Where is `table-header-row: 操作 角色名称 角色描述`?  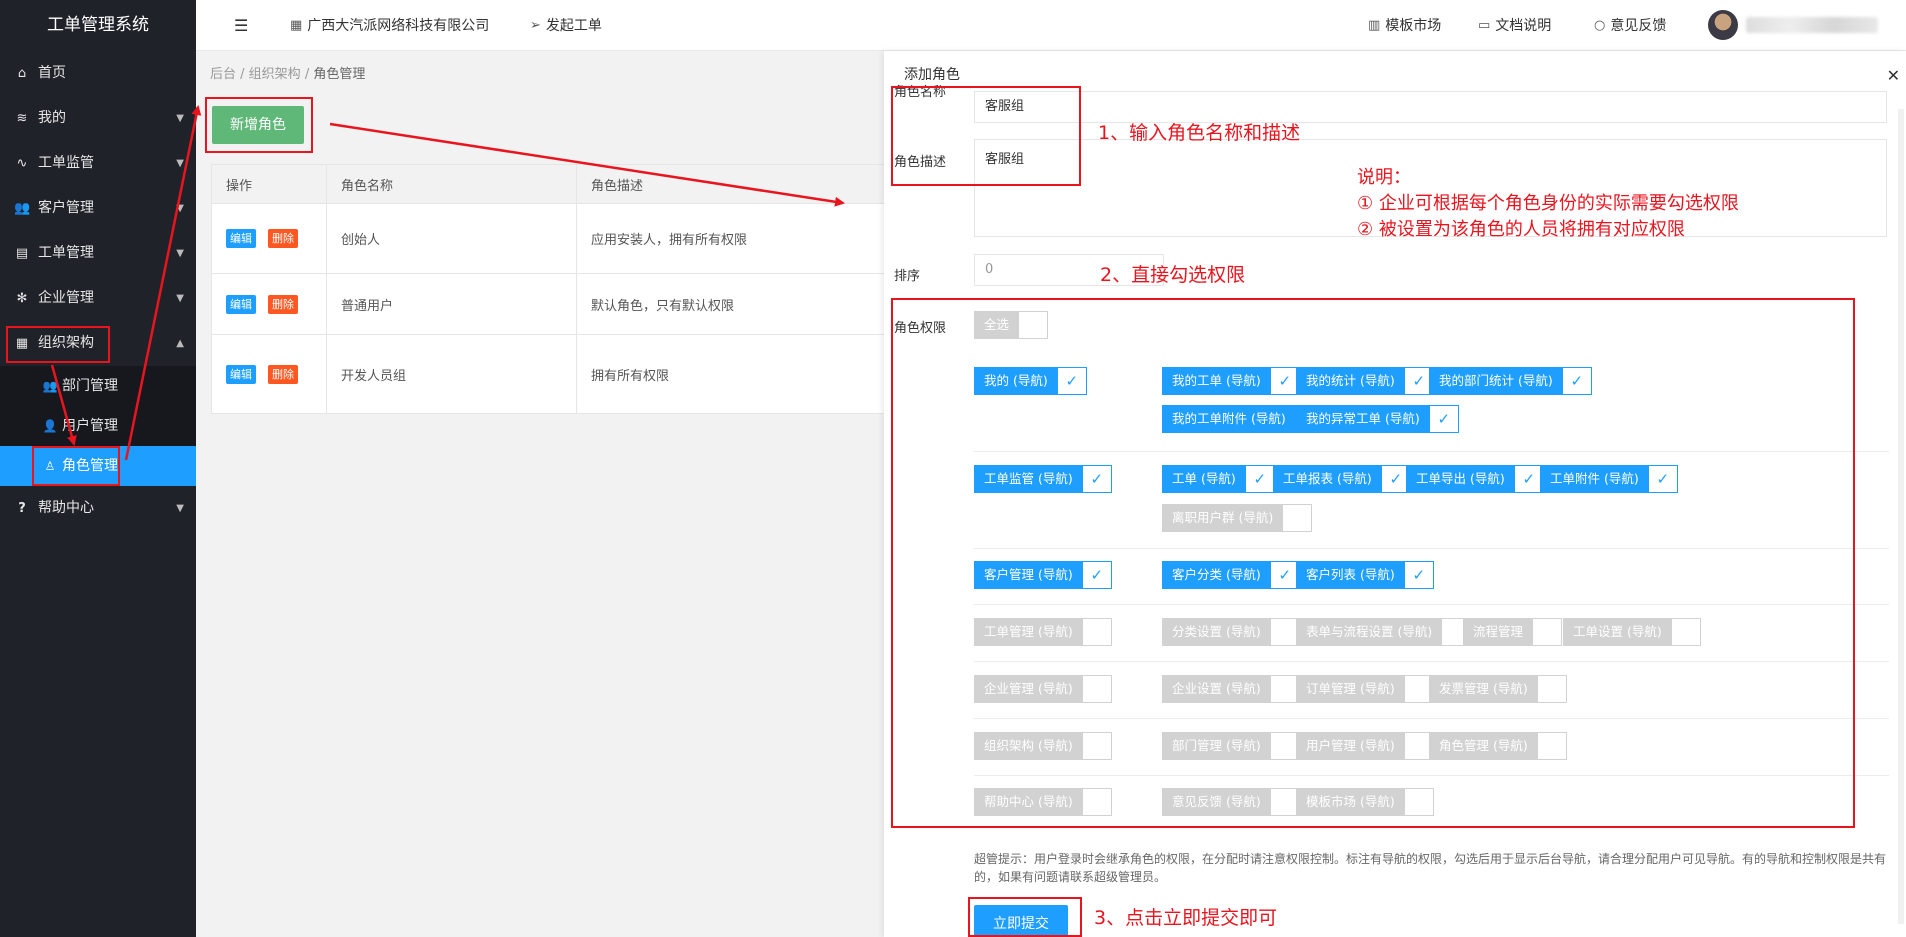 table-header-row: 操作 角色名称 角色描述 is located at coordinates (561, 184).